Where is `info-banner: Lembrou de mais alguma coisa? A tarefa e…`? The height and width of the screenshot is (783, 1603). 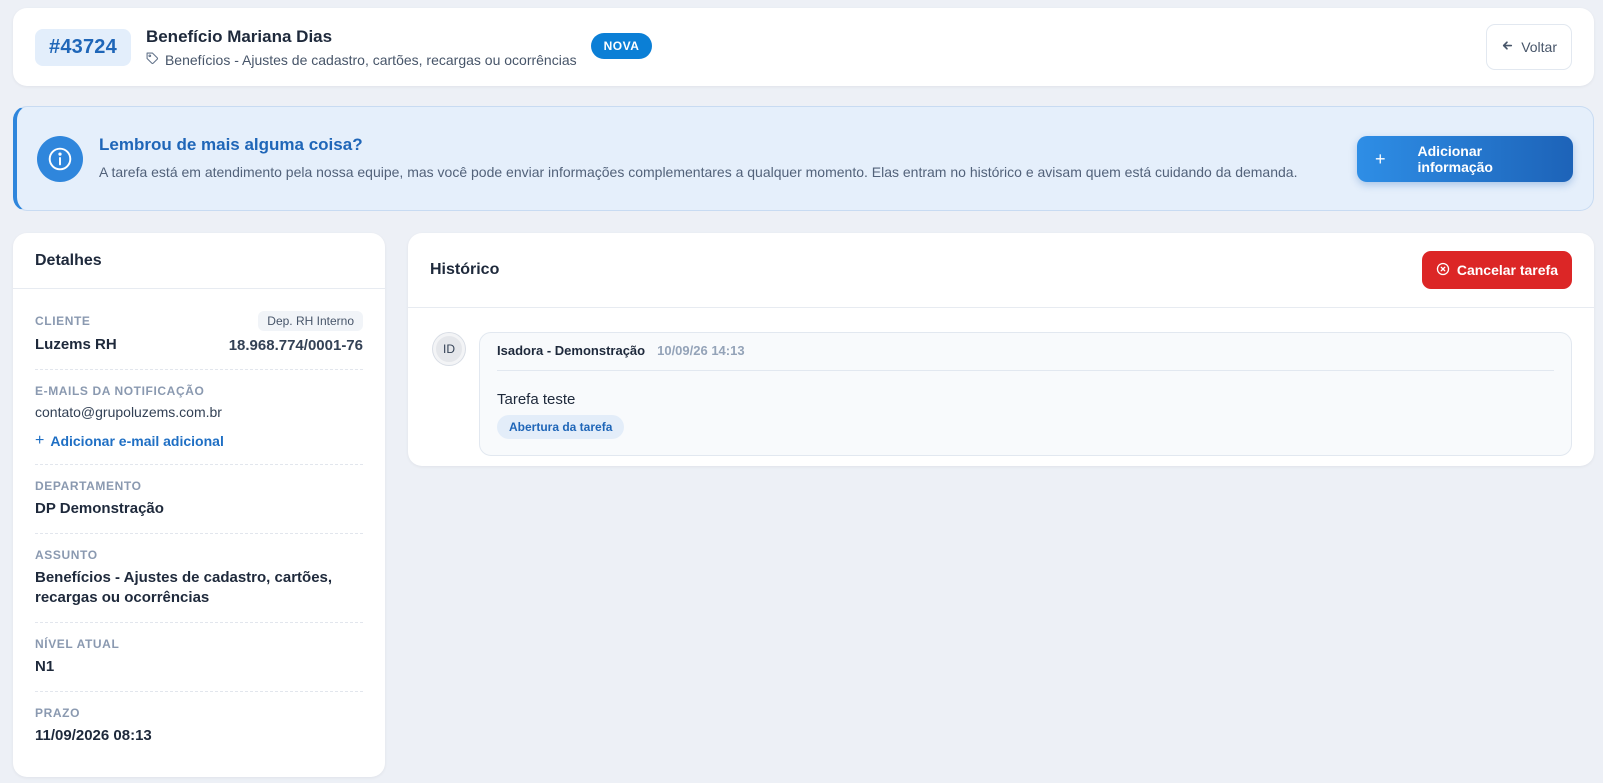 info-banner: Lembrou de mais alguma coisa? A tarefa e… is located at coordinates (803, 158).